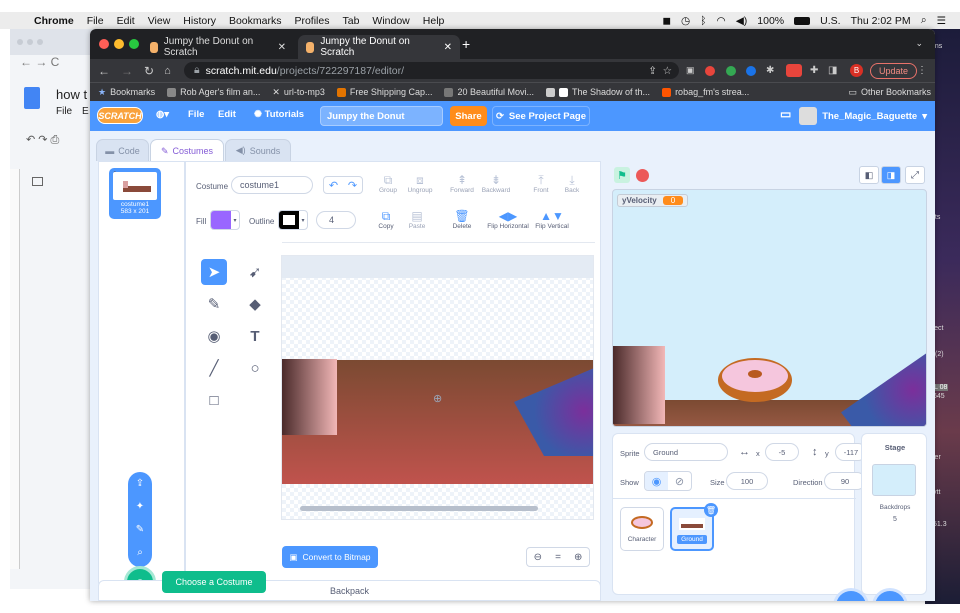  What do you see at coordinates (336, 220) in the screenshot?
I see `outline-width-input: 4` at bounding box center [336, 220].